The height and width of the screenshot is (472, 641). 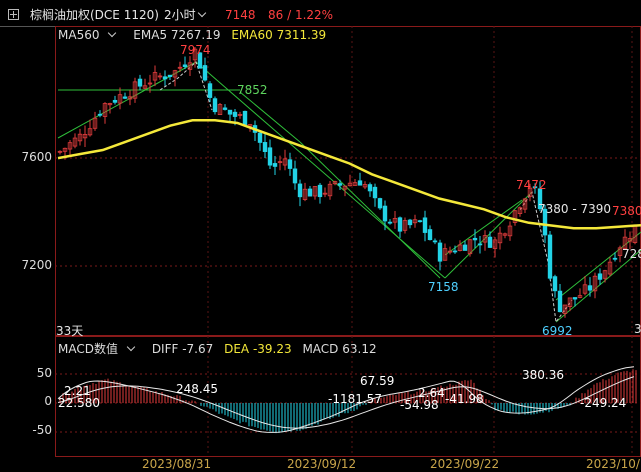 I want to click on peak-label: 7472, so click(x=531, y=185).